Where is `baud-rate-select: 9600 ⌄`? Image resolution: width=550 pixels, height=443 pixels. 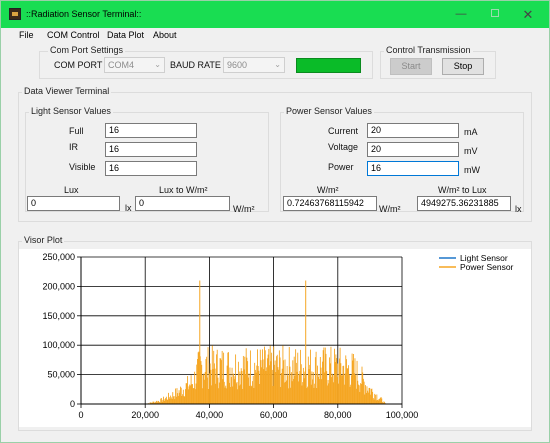 baud-rate-select: 9600 ⌄ is located at coordinates (254, 65).